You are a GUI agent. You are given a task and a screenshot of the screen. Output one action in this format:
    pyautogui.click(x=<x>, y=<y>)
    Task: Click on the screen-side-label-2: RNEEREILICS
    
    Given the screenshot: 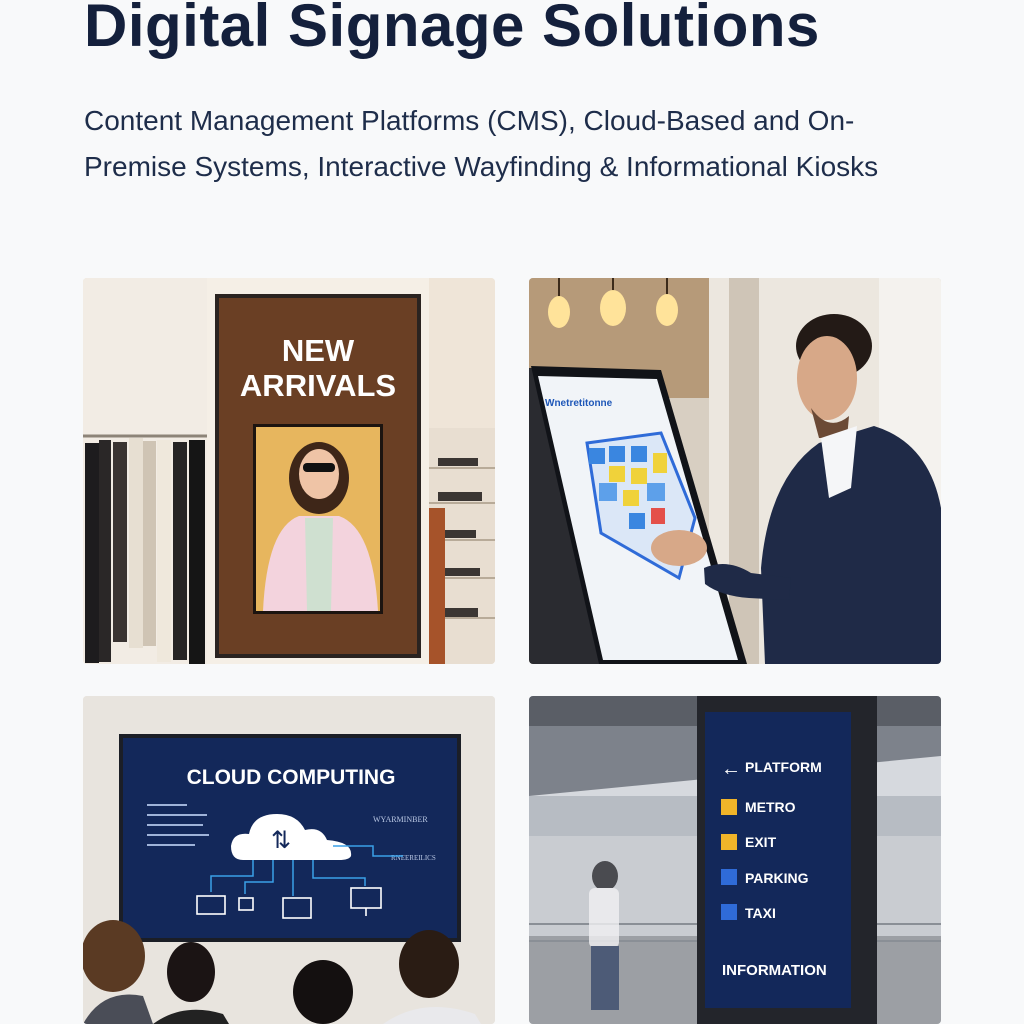 What is the action you would take?
    pyautogui.click(x=413, y=858)
    